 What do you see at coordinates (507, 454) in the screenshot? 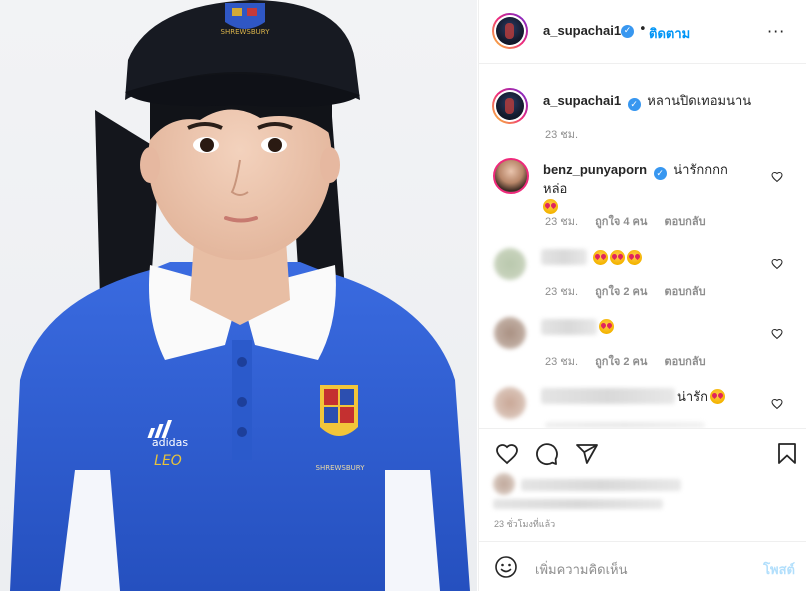
I see `heart-icon` at bounding box center [507, 454].